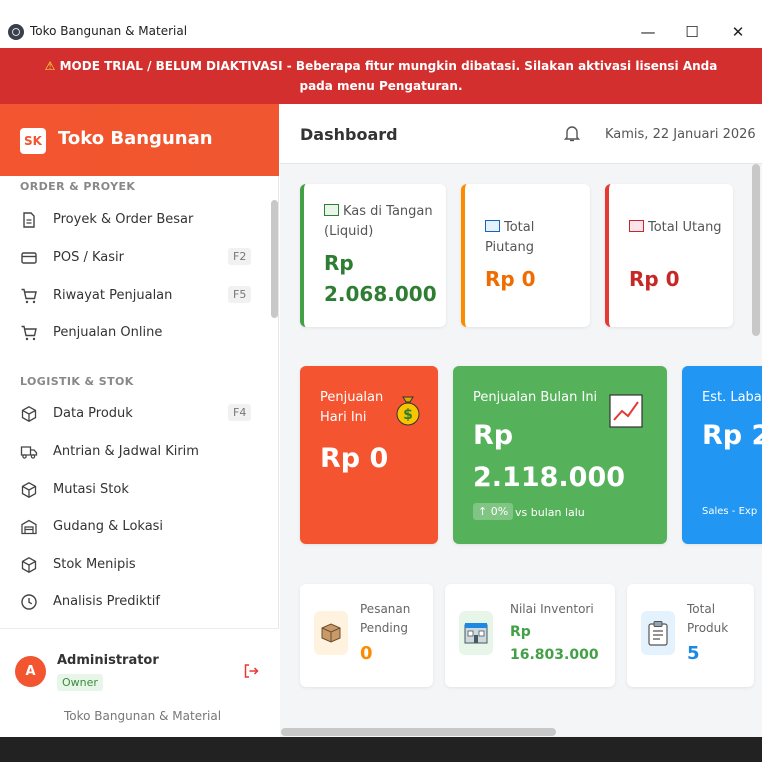  Describe the element at coordinates (572, 133) in the screenshot. I see `bell-icon` at that location.